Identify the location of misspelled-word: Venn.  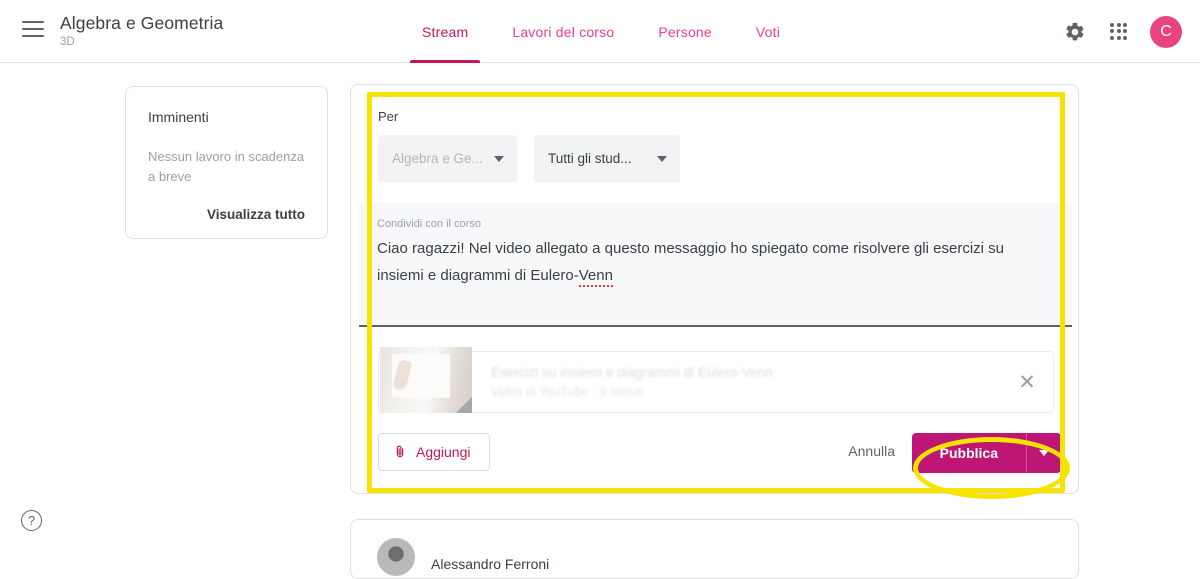
(595, 277).